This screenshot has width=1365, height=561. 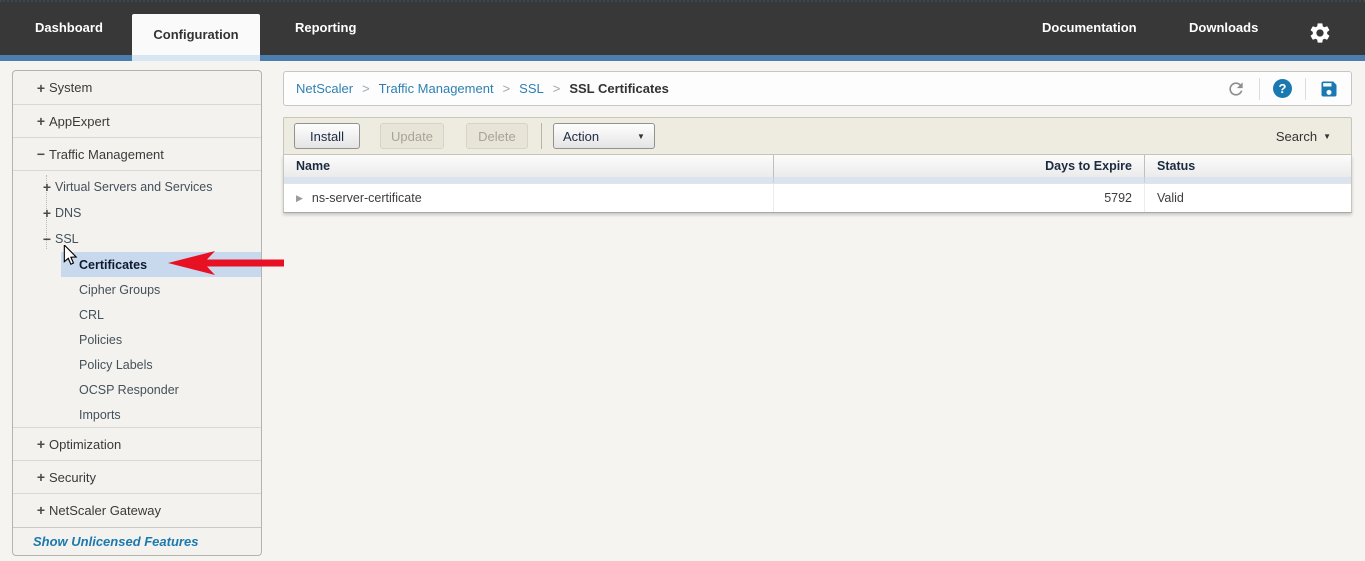 What do you see at coordinates (137, 120) in the screenshot?
I see `sidebar-item-appexpert: + AppExpert` at bounding box center [137, 120].